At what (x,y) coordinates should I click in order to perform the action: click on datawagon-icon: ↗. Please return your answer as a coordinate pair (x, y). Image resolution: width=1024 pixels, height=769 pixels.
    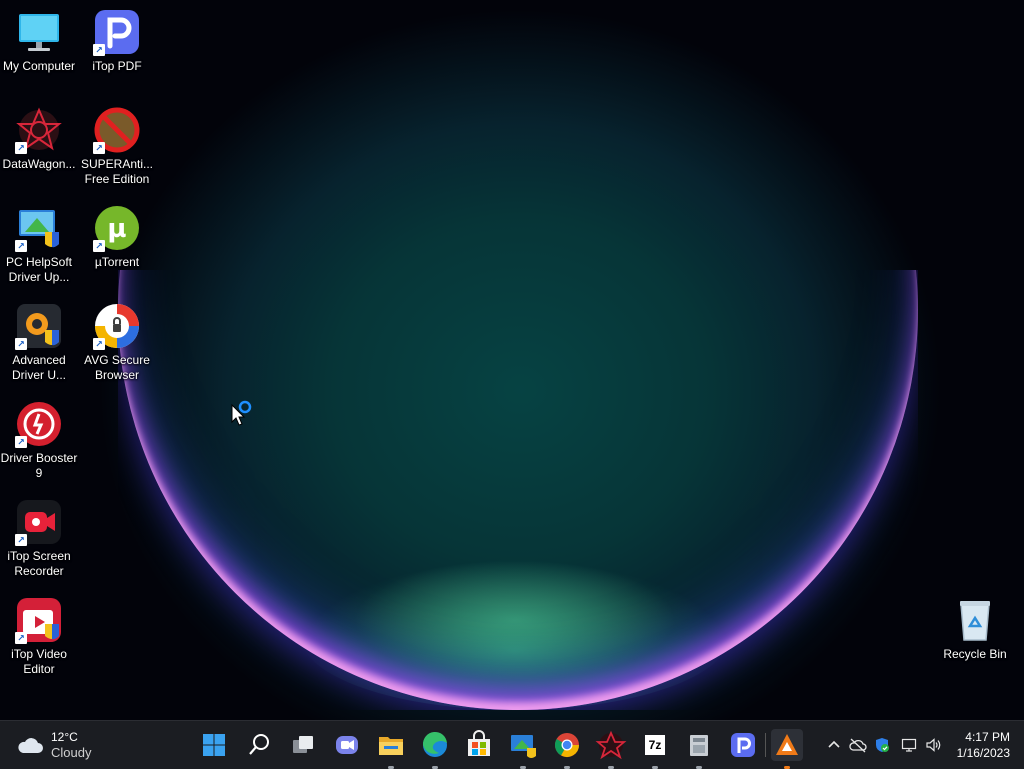
    Looking at the image, I should click on (39, 130).